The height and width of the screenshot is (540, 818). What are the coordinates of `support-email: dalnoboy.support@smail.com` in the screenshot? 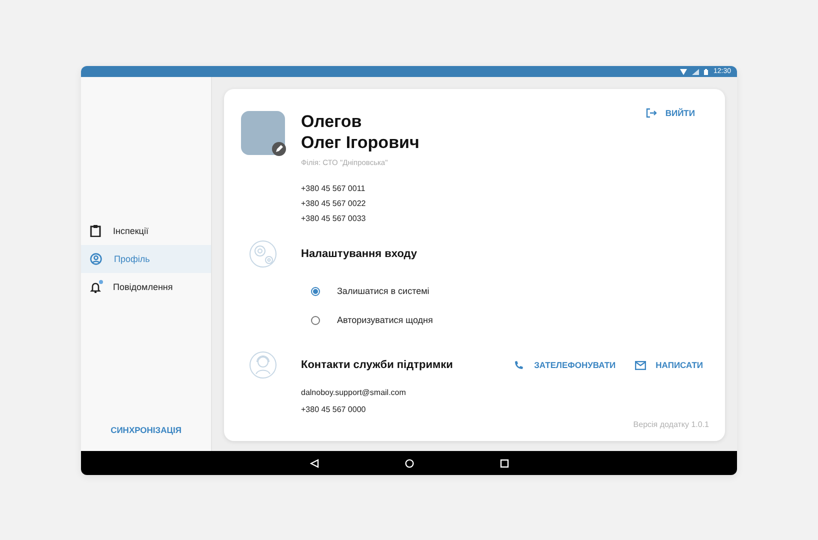 It's located at (353, 392).